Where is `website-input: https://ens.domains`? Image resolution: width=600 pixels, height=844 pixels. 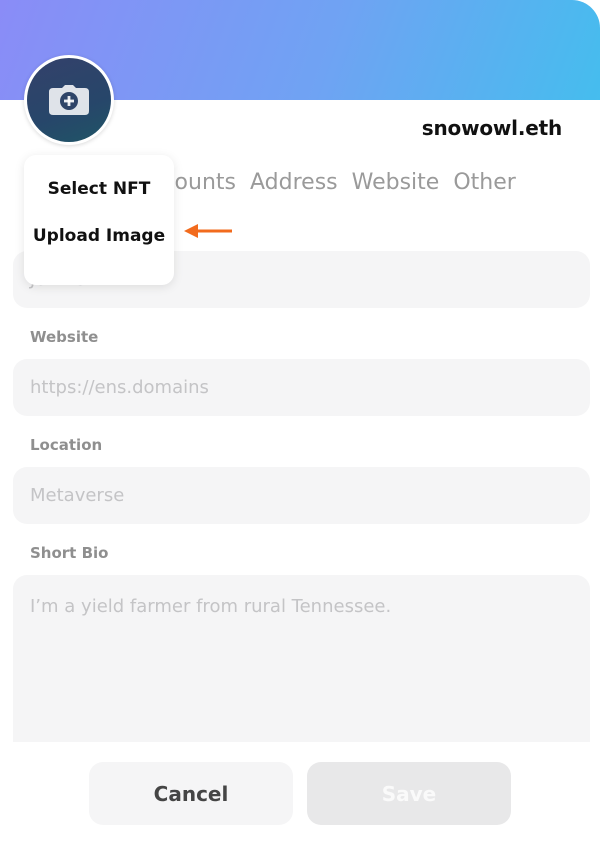 website-input: https://ens.domains is located at coordinates (301, 387).